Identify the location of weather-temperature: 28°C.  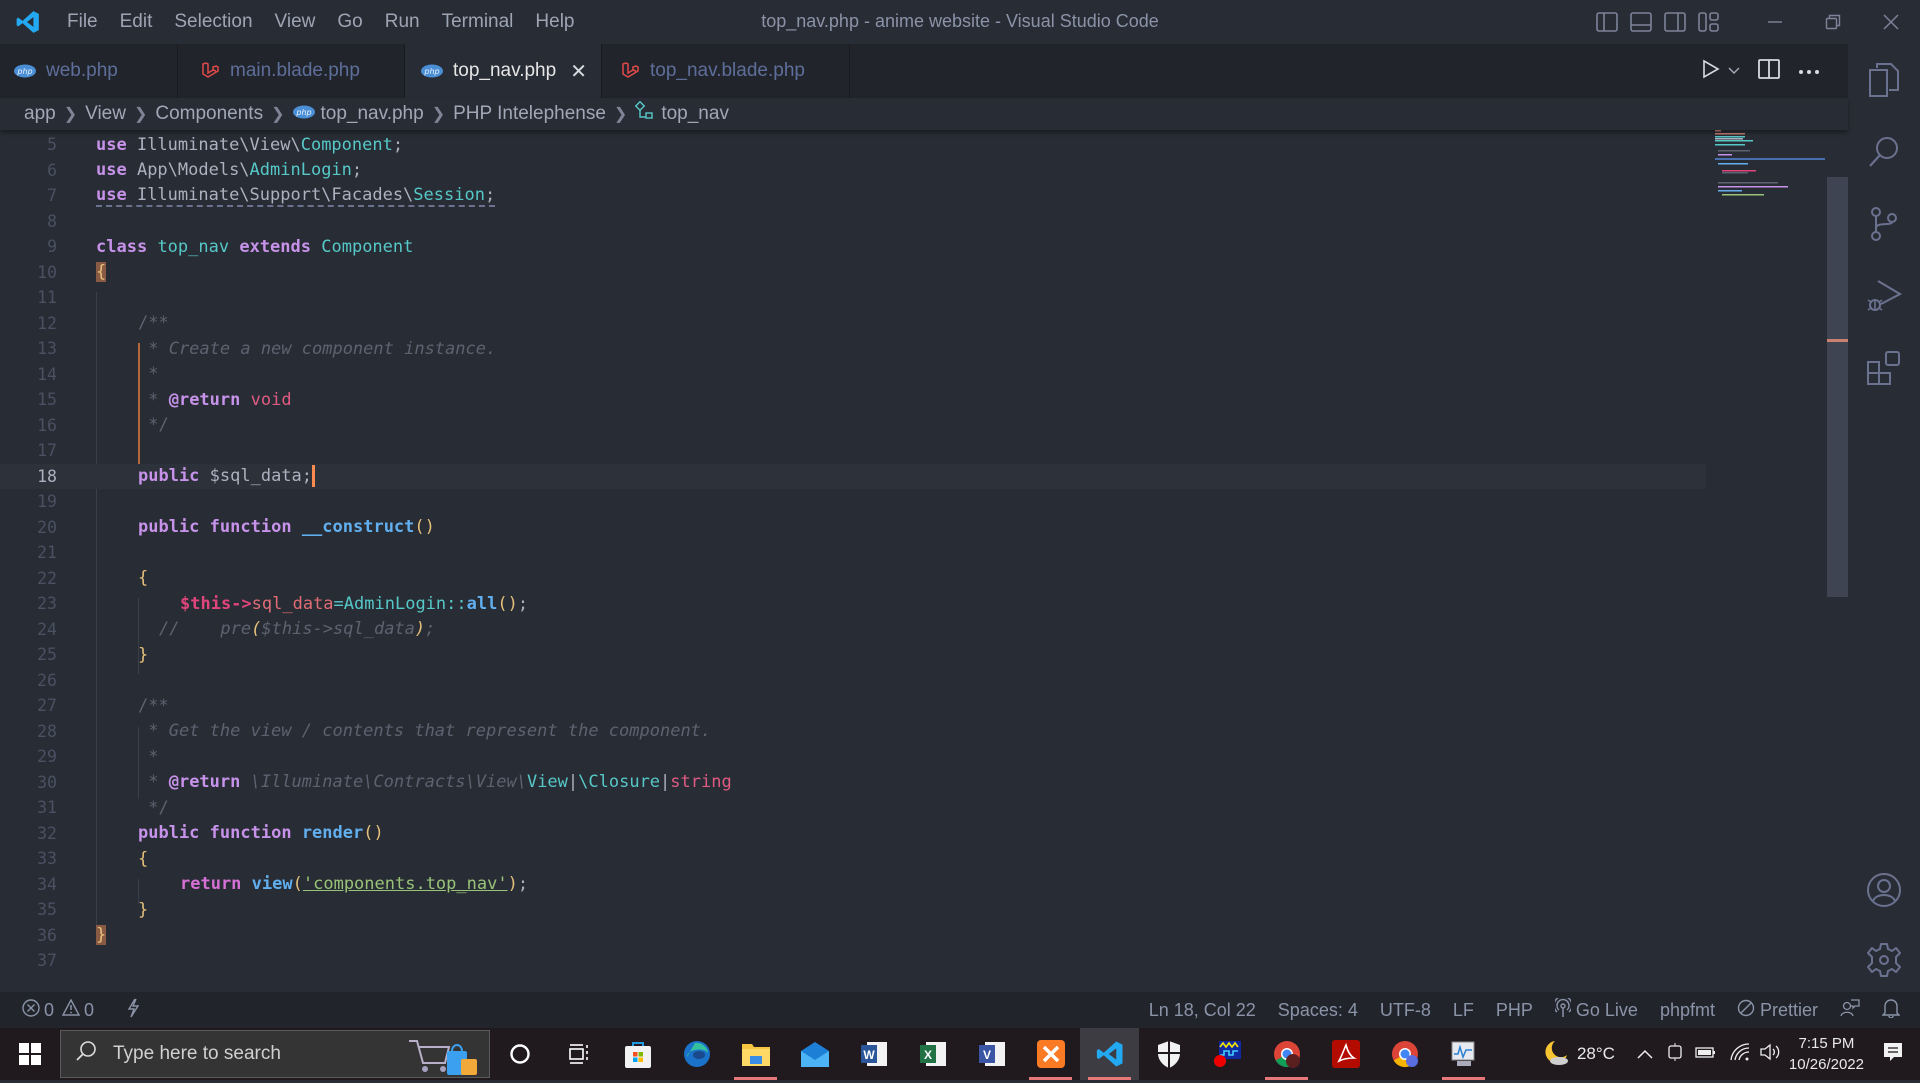
(1596, 1054).